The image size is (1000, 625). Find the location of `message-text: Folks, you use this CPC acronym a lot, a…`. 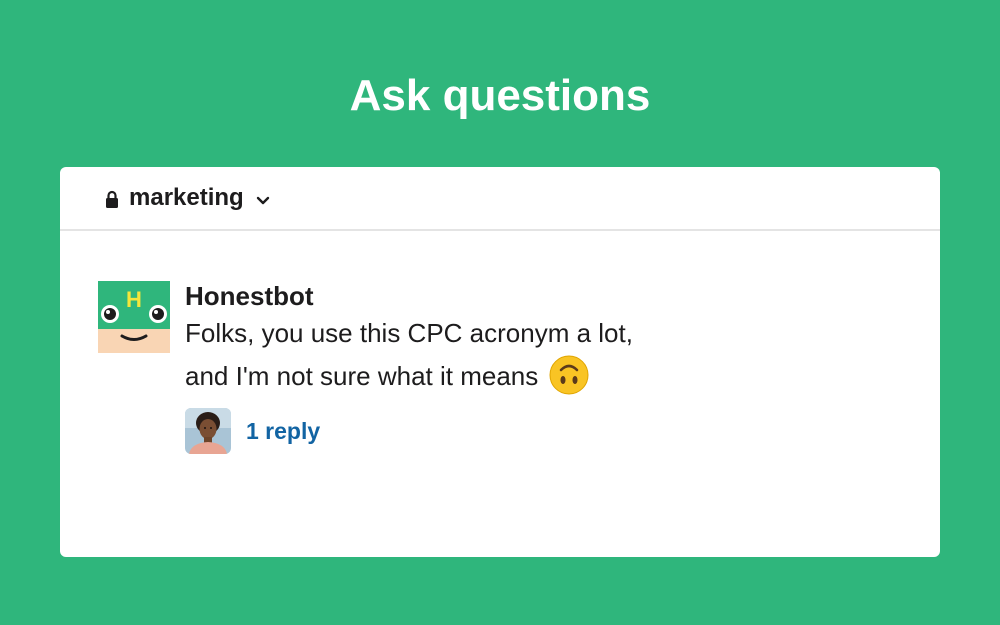

message-text: Folks, you use this CPC acronym a lot, a… is located at coordinates (465, 355).